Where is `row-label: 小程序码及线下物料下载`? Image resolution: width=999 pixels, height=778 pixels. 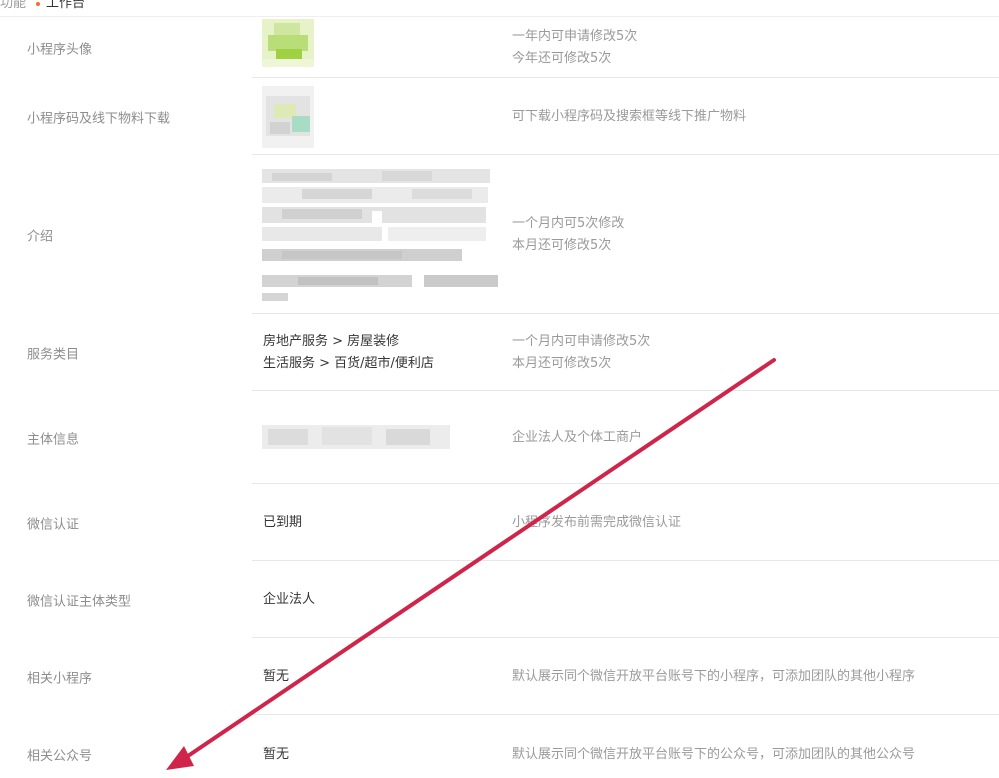
row-label: 小程序码及线下物料下载 is located at coordinates (99, 118).